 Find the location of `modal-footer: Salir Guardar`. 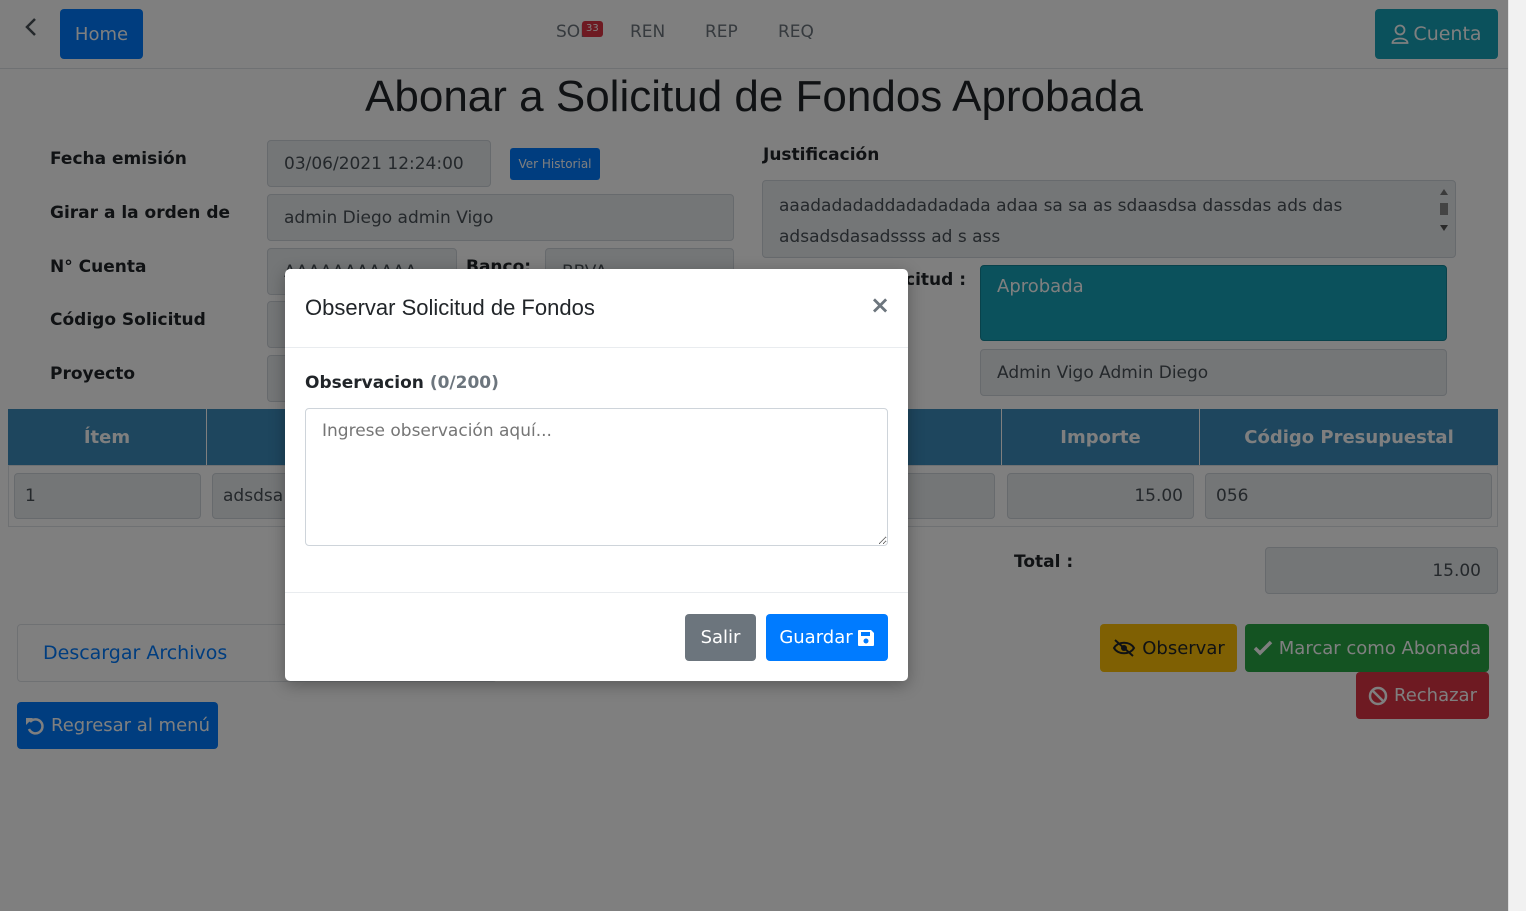

modal-footer: Salir Guardar is located at coordinates (596, 636).